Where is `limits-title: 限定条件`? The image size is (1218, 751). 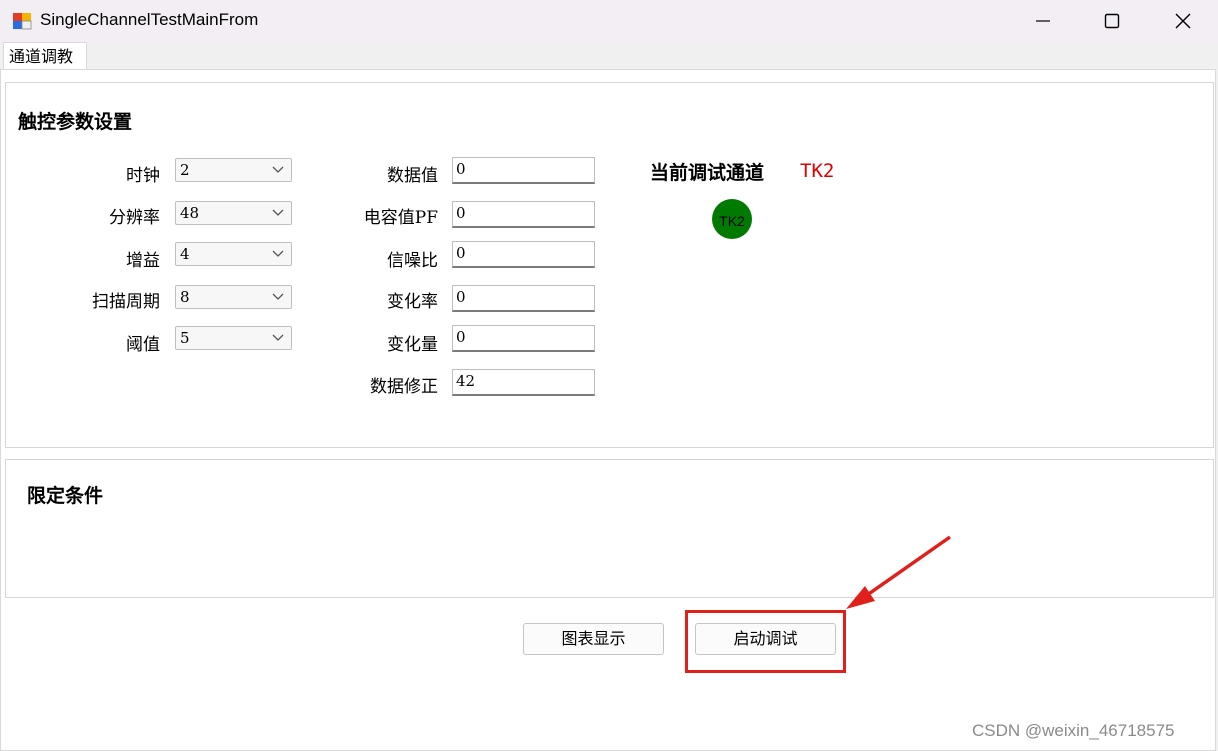
limits-title: 限定条件 is located at coordinates (65, 496).